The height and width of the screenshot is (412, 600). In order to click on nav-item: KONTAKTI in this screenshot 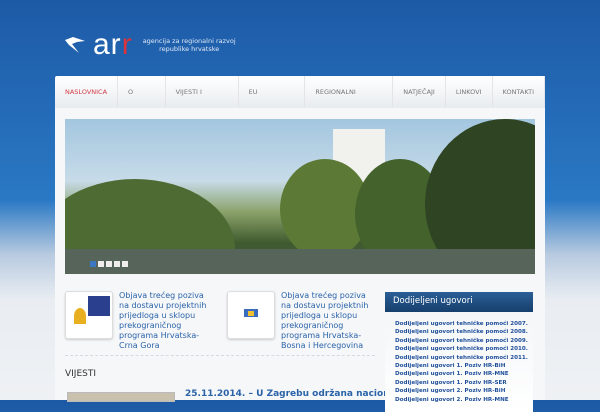, I will do `click(519, 92)`.